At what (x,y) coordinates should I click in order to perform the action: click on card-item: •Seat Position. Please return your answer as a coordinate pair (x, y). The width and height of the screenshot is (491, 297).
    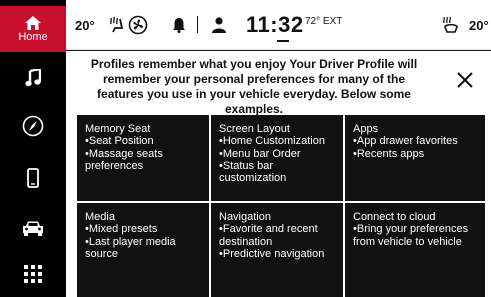
    Looking at the image, I should click on (119, 141).